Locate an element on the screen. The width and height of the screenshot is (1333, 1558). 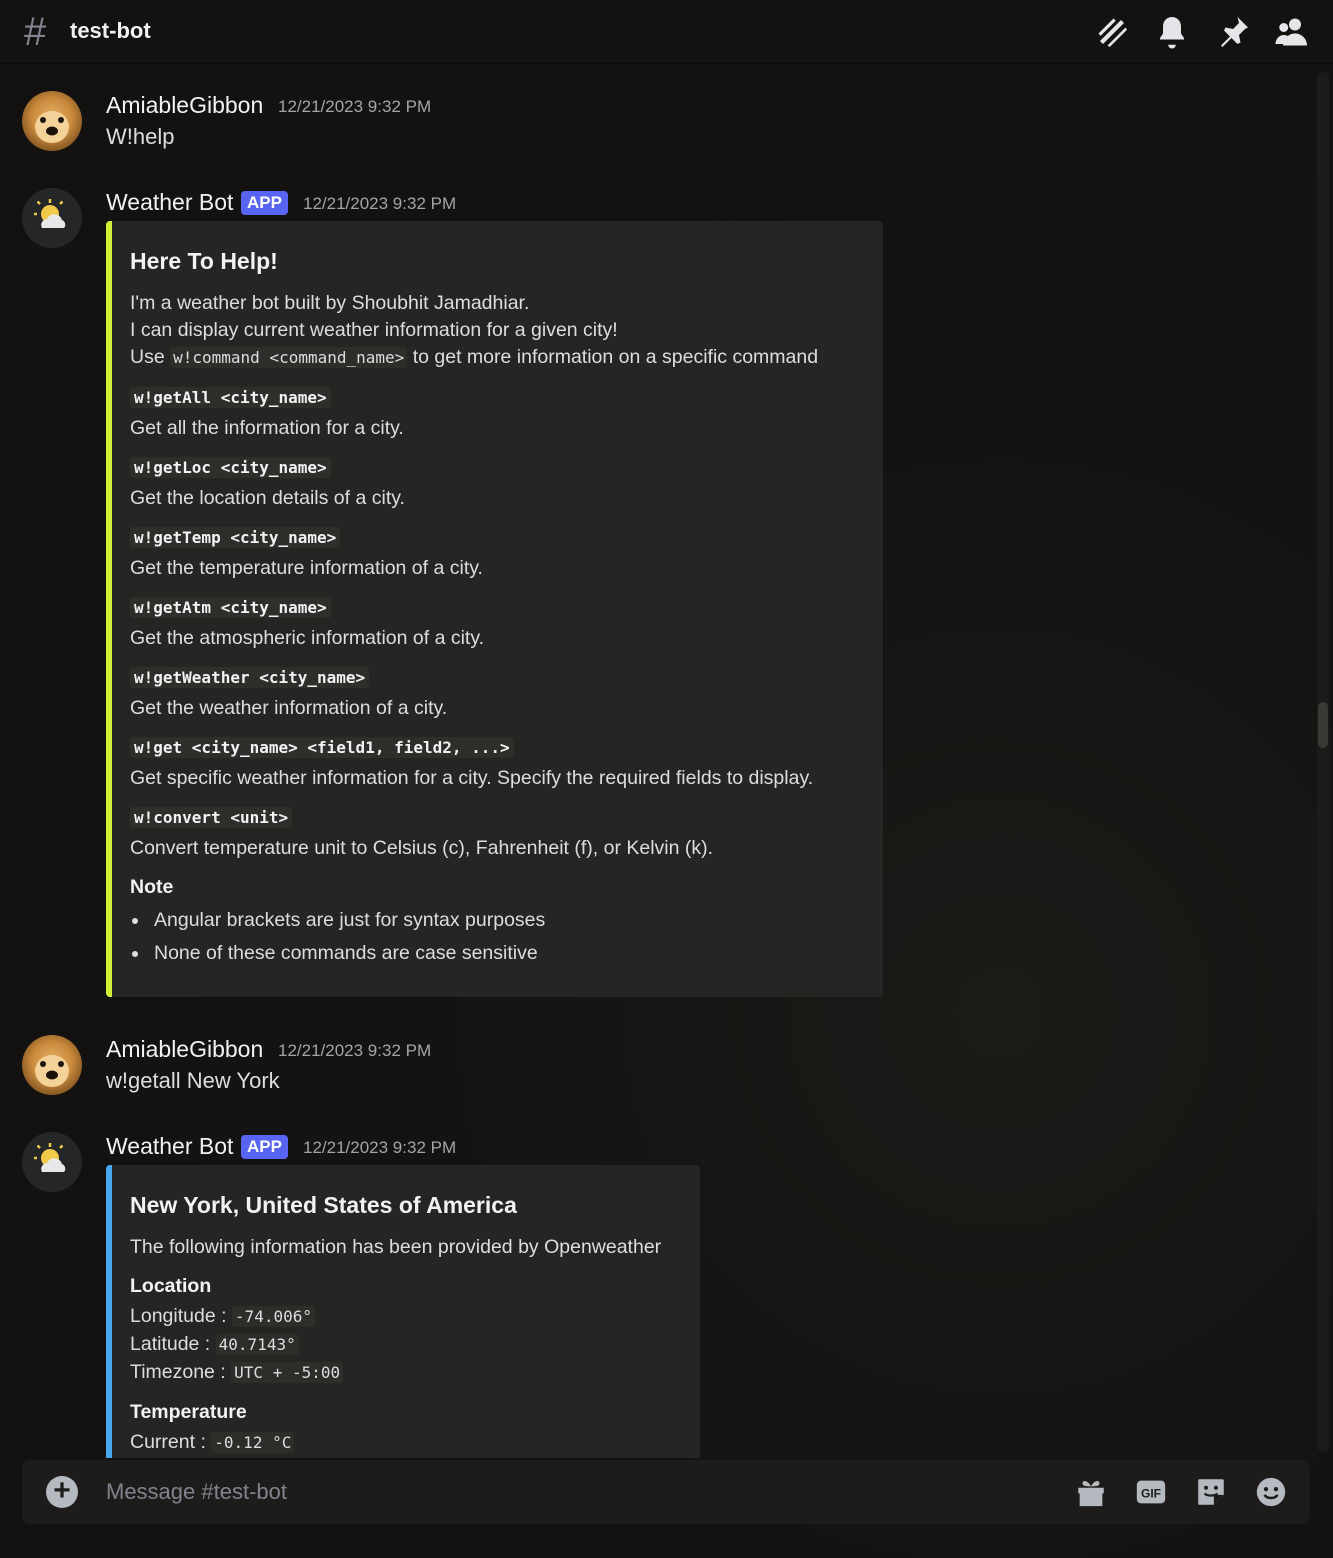
message-item: AmiableGibbon 12/21/2023 9:32 PM W!help is located at coordinates (650, 123).